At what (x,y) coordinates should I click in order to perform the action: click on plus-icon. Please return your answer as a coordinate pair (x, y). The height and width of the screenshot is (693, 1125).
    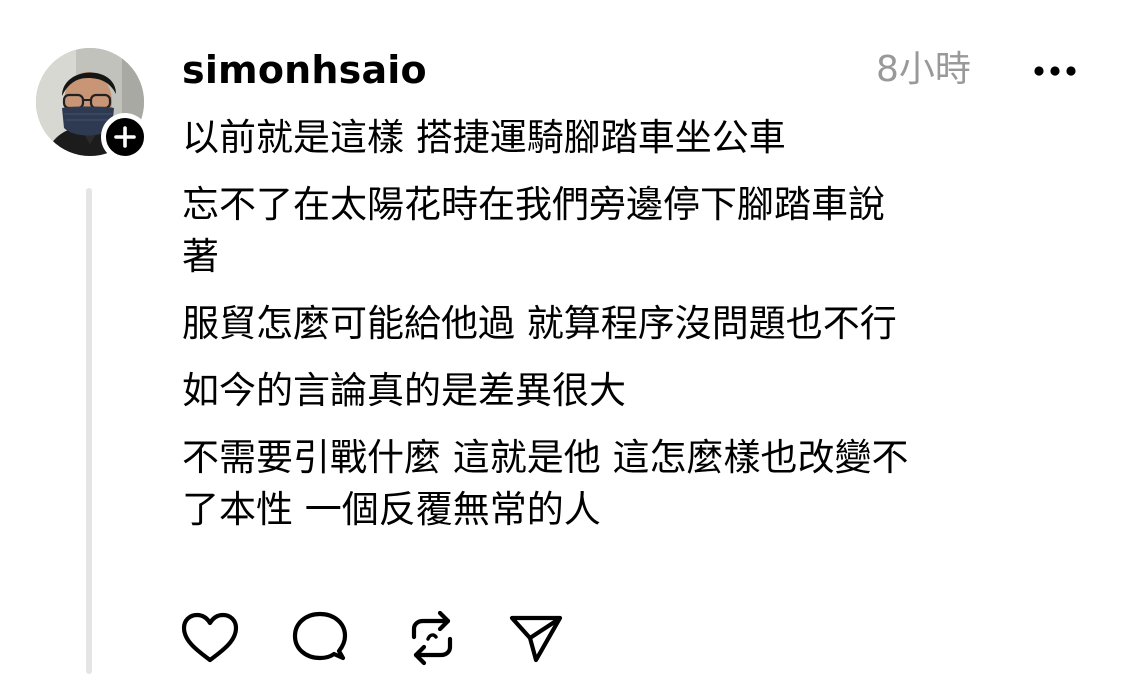
    Looking at the image, I should click on (125, 137).